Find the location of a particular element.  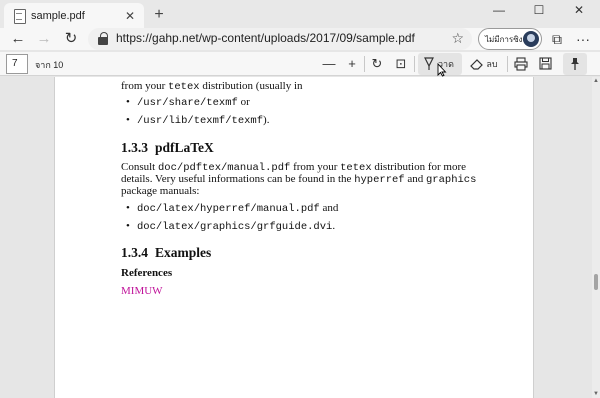

pdf-icon is located at coordinates (19, 16).